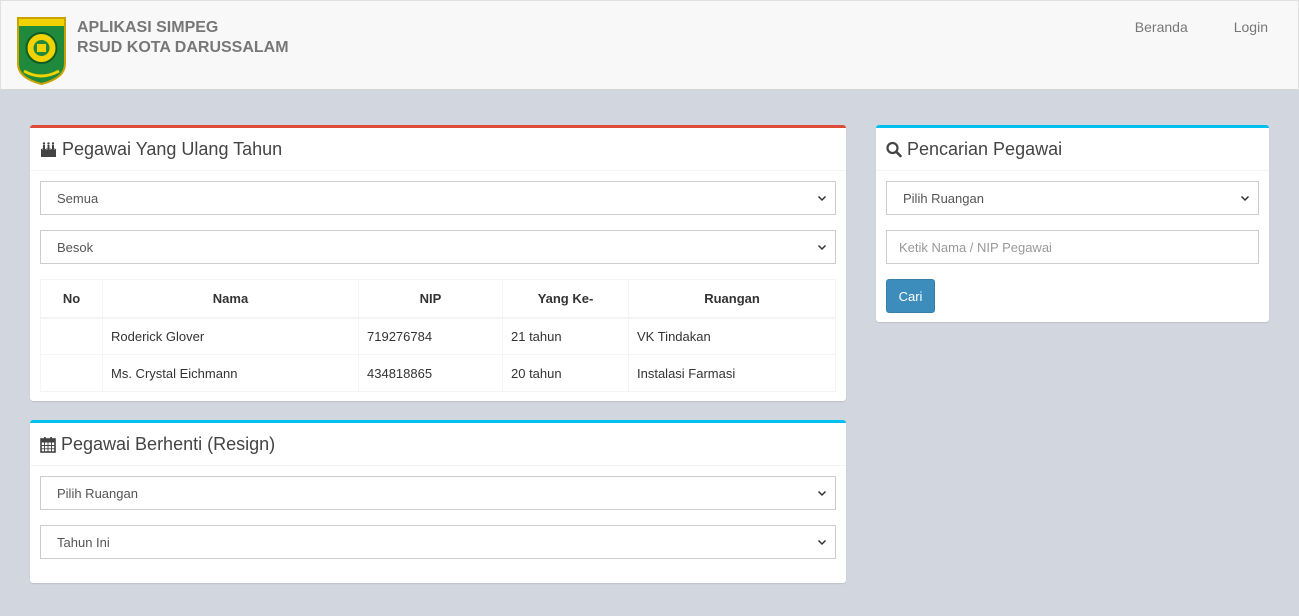  Describe the element at coordinates (71, 299) in the screenshot. I see `column-header-no: No` at that location.